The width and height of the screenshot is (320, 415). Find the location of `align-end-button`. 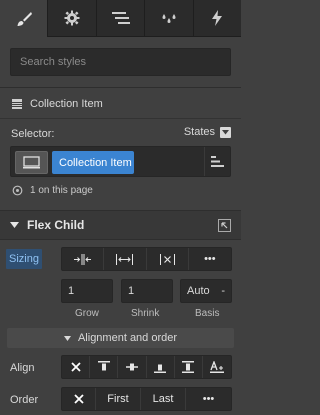

align-end-button is located at coordinates (161, 367).